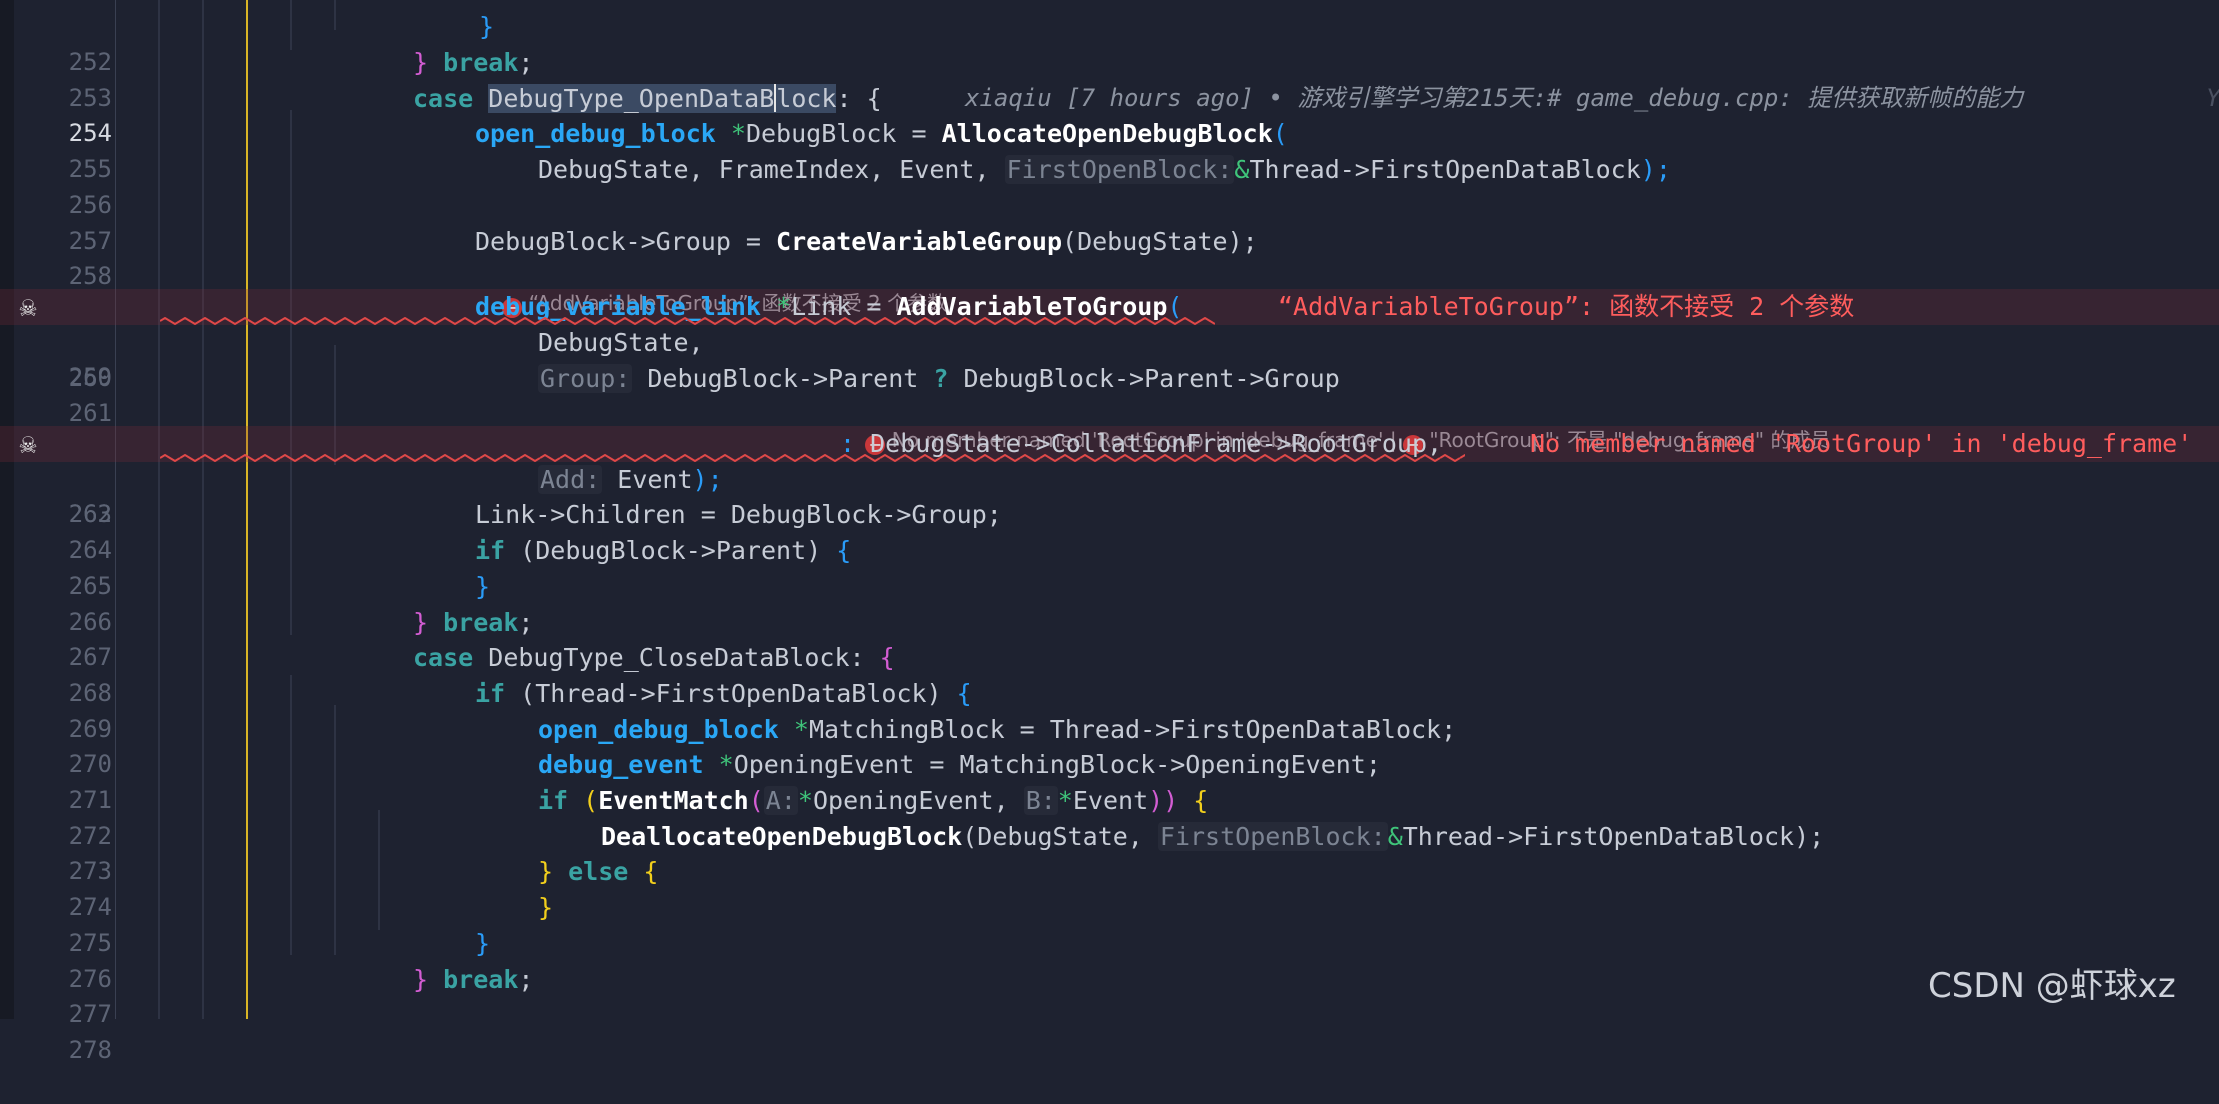 The image size is (2219, 1104). What do you see at coordinates (1109, 602) in the screenshot?
I see `code-line: 266 }` at bounding box center [1109, 602].